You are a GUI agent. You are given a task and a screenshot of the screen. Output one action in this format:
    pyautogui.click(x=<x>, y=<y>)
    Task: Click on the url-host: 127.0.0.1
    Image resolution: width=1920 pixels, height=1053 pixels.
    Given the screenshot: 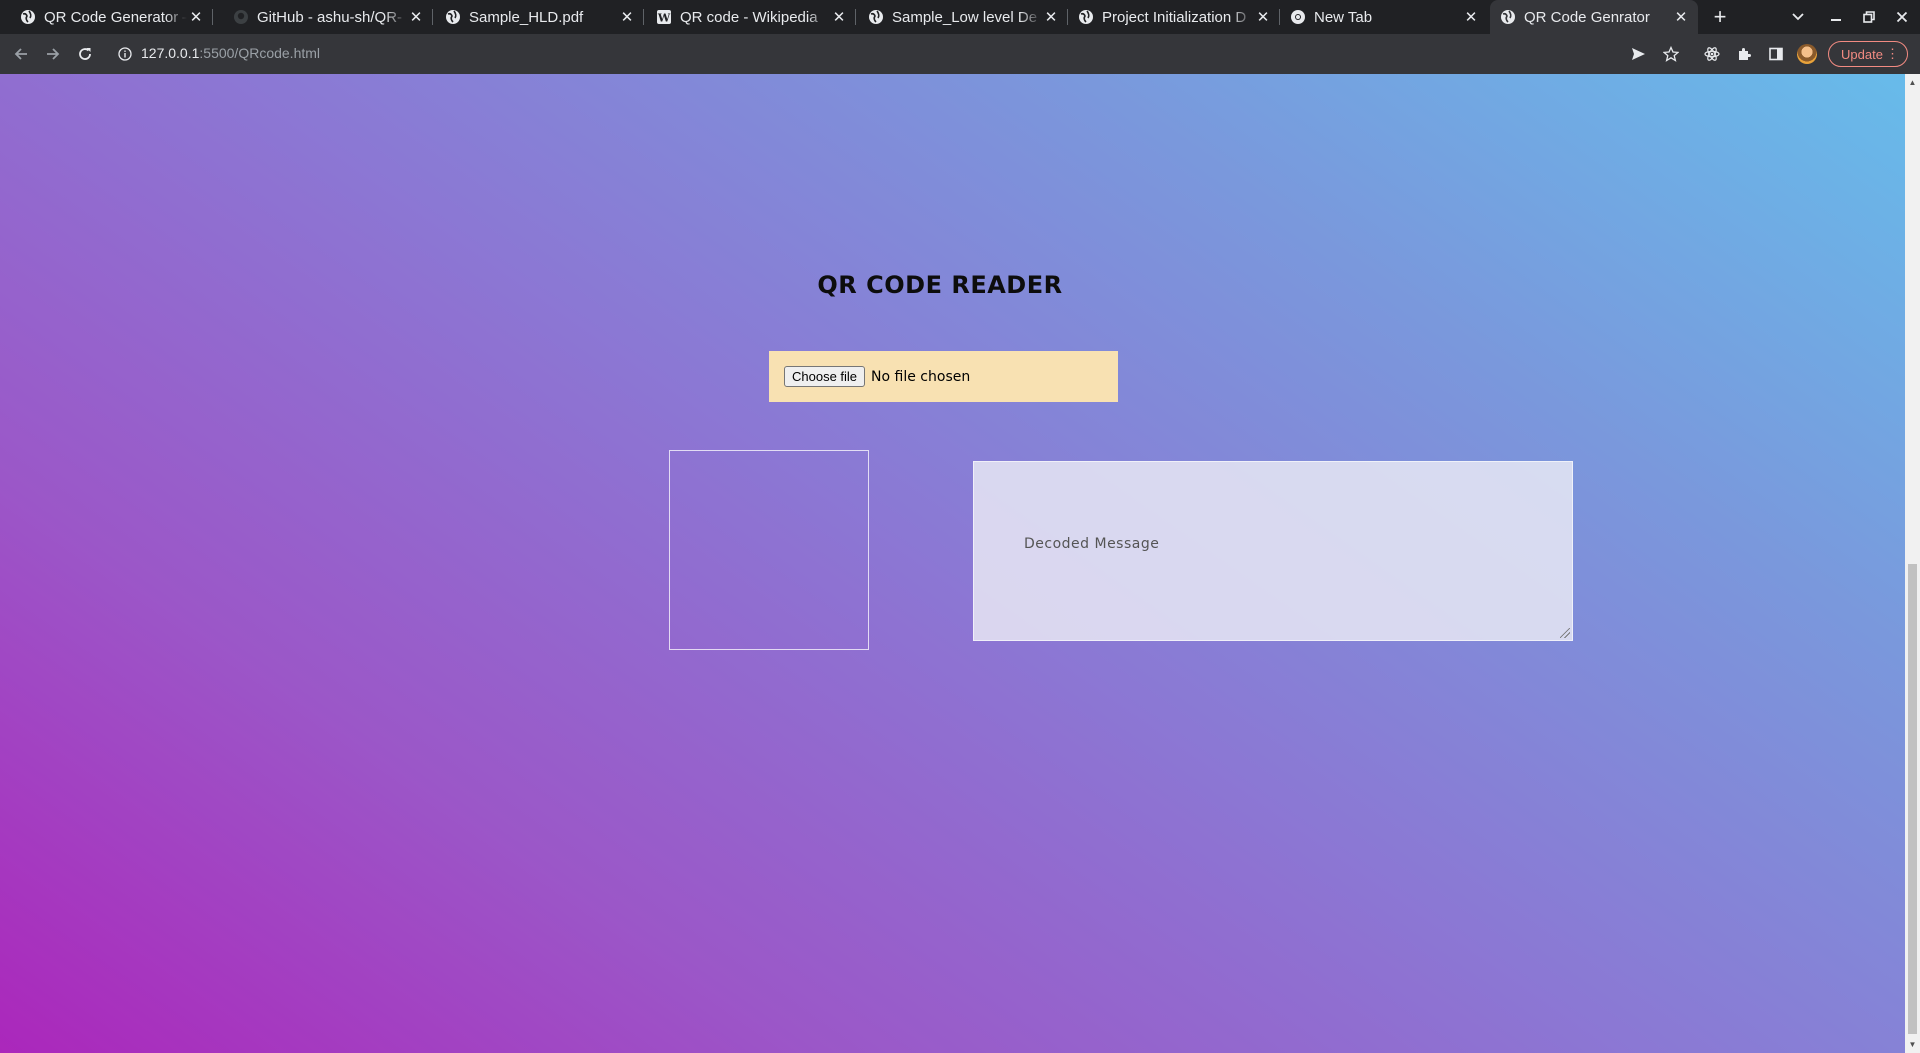 What is the action you would take?
    pyautogui.click(x=170, y=53)
    